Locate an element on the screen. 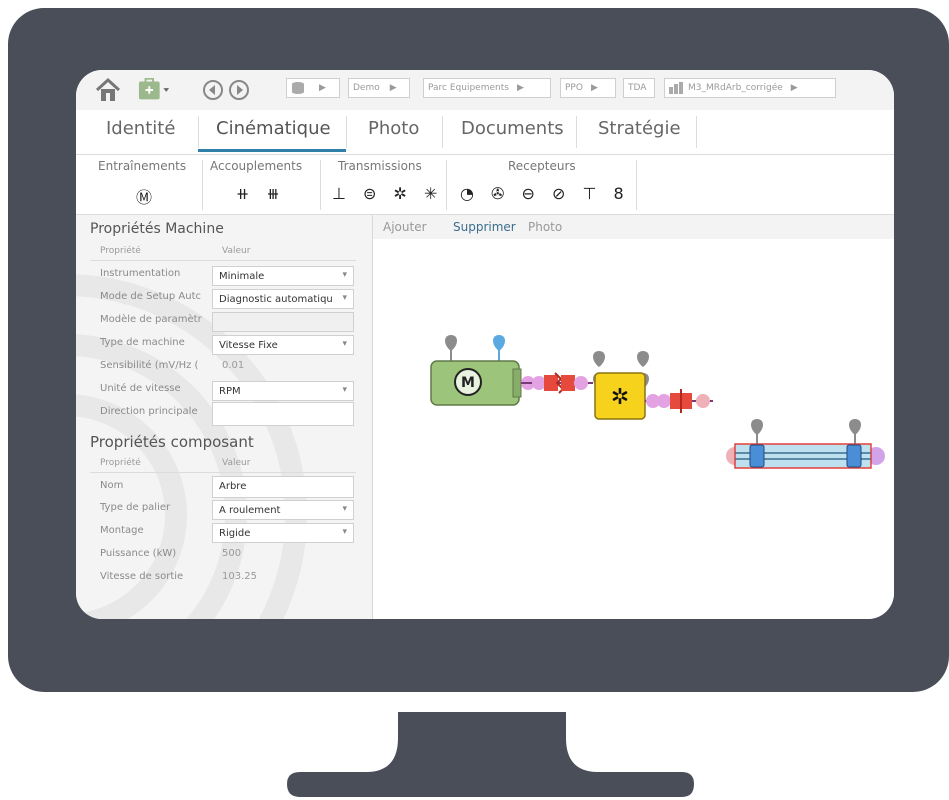 The width and height of the screenshot is (949, 800). breadcrumb-demo: Demo ▶ is located at coordinates (379, 88).